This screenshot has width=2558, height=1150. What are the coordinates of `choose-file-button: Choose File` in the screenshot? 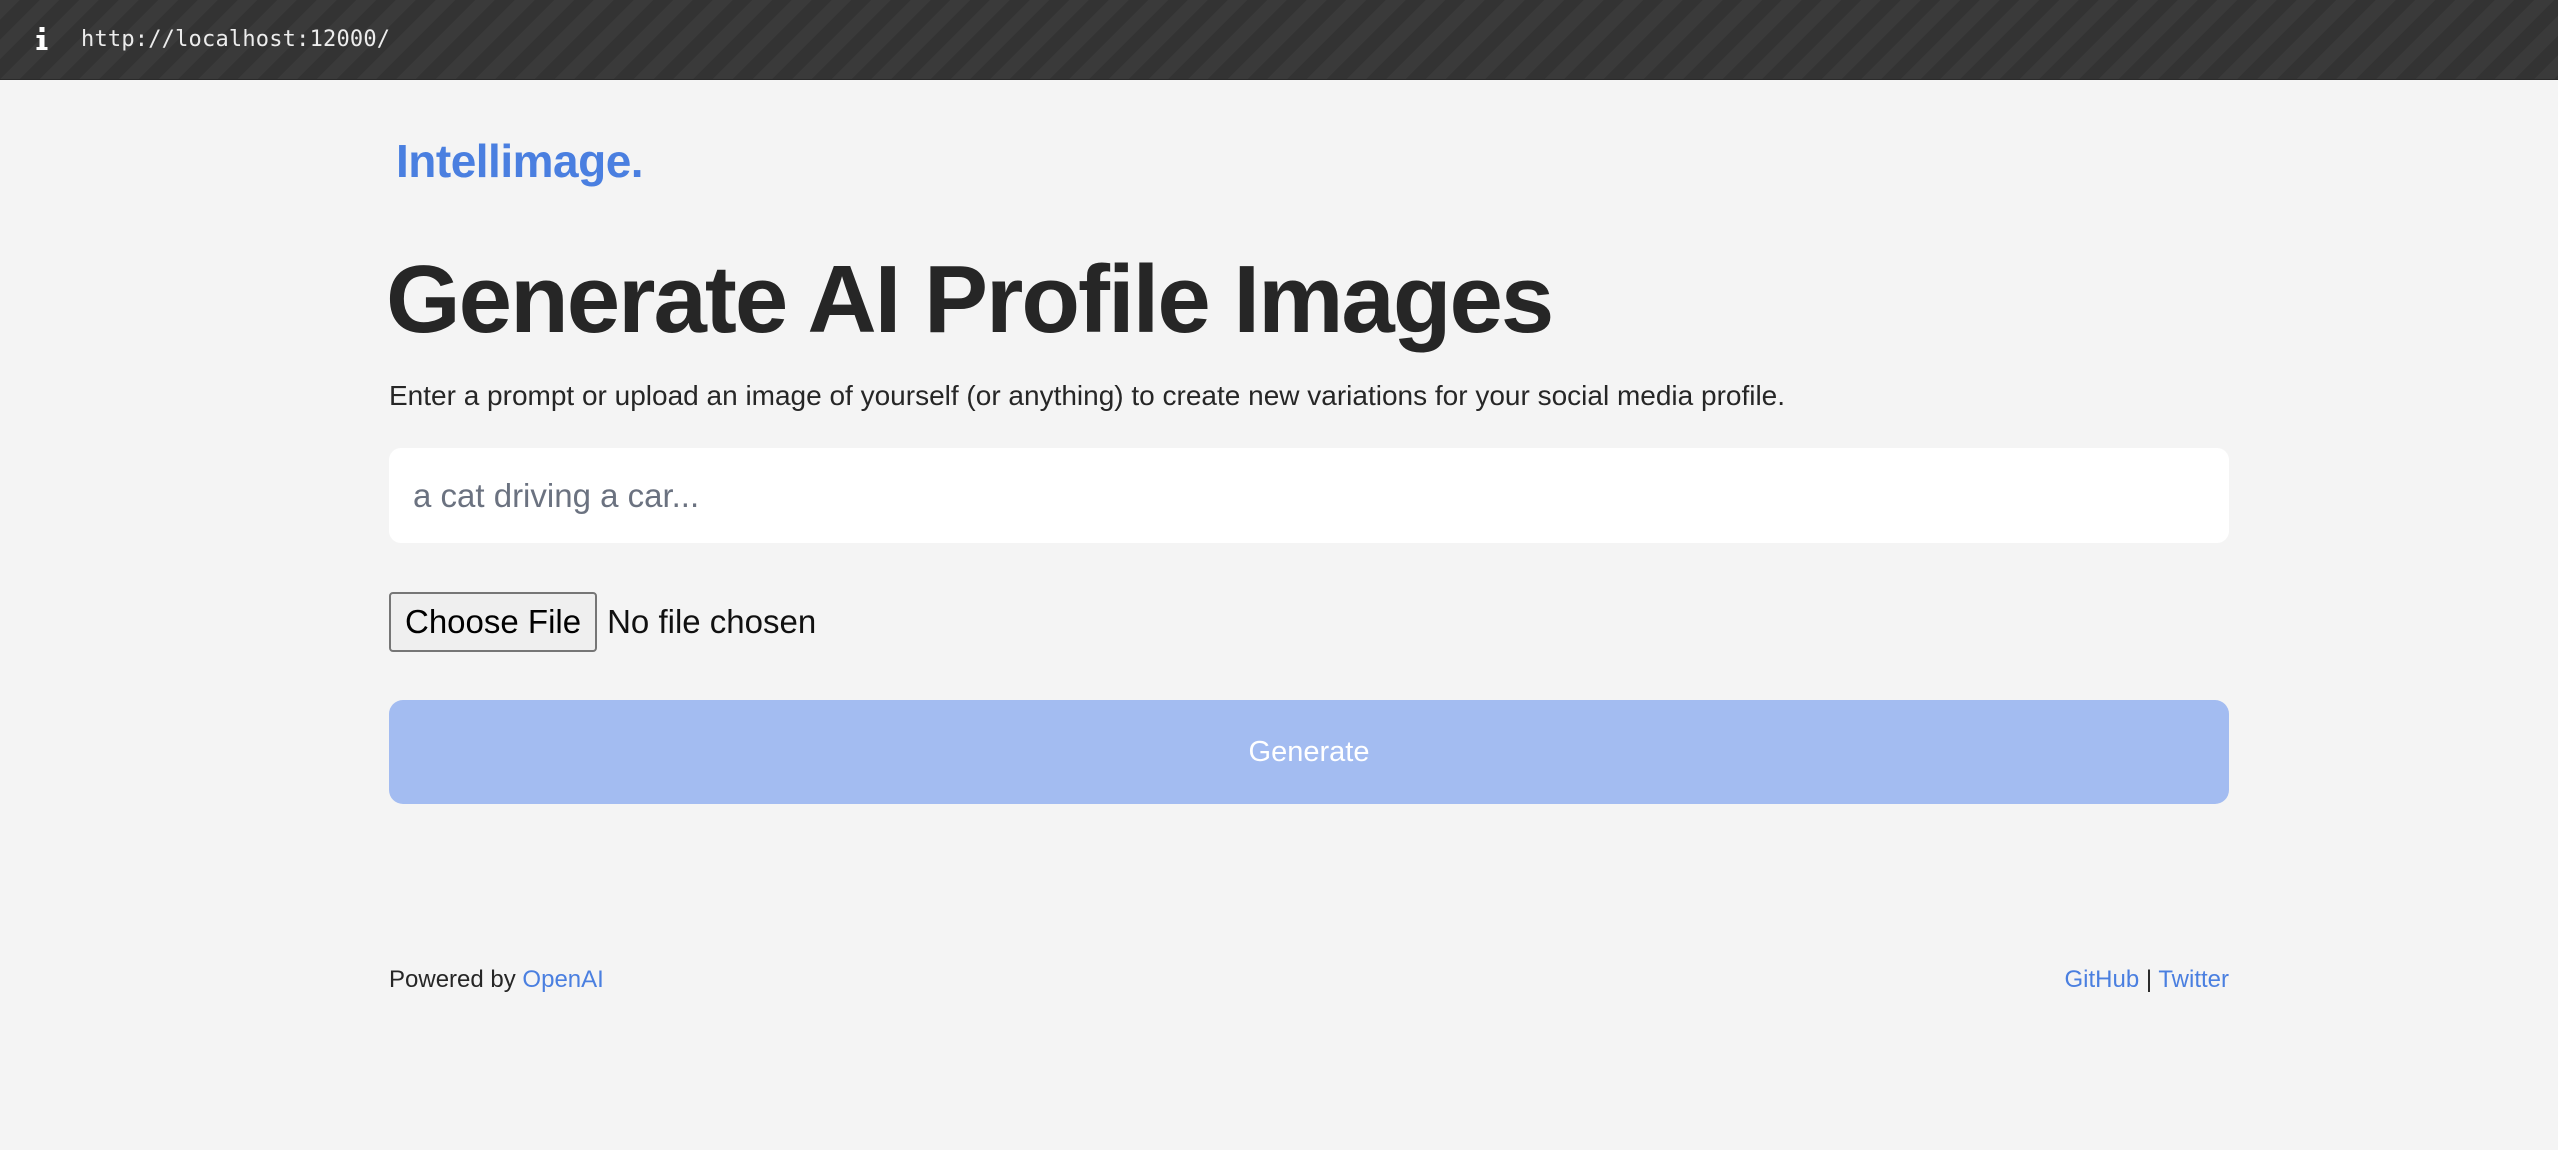 It's located at (493, 622).